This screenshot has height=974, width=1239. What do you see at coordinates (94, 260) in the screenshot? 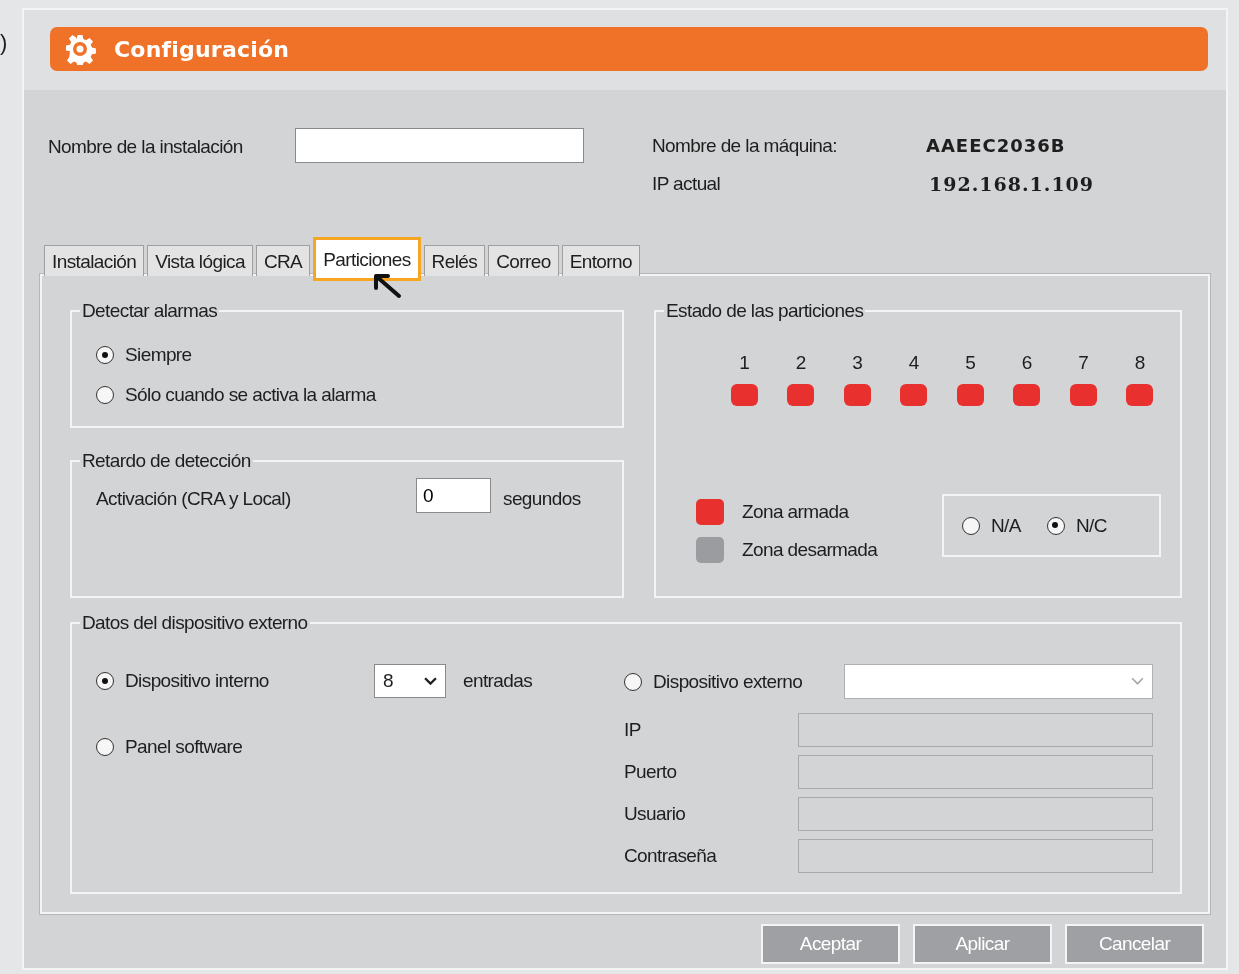
I see `tab: Instalación` at bounding box center [94, 260].